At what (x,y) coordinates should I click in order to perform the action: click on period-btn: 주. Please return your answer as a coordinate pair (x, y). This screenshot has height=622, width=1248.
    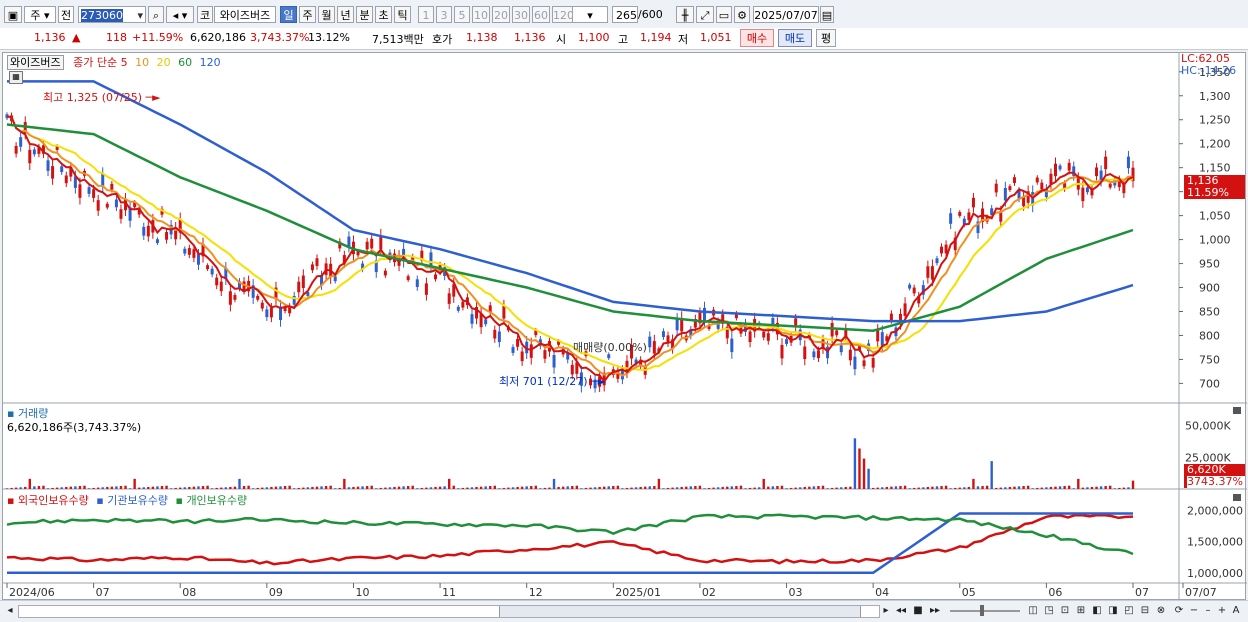
    Looking at the image, I should click on (307, 14).